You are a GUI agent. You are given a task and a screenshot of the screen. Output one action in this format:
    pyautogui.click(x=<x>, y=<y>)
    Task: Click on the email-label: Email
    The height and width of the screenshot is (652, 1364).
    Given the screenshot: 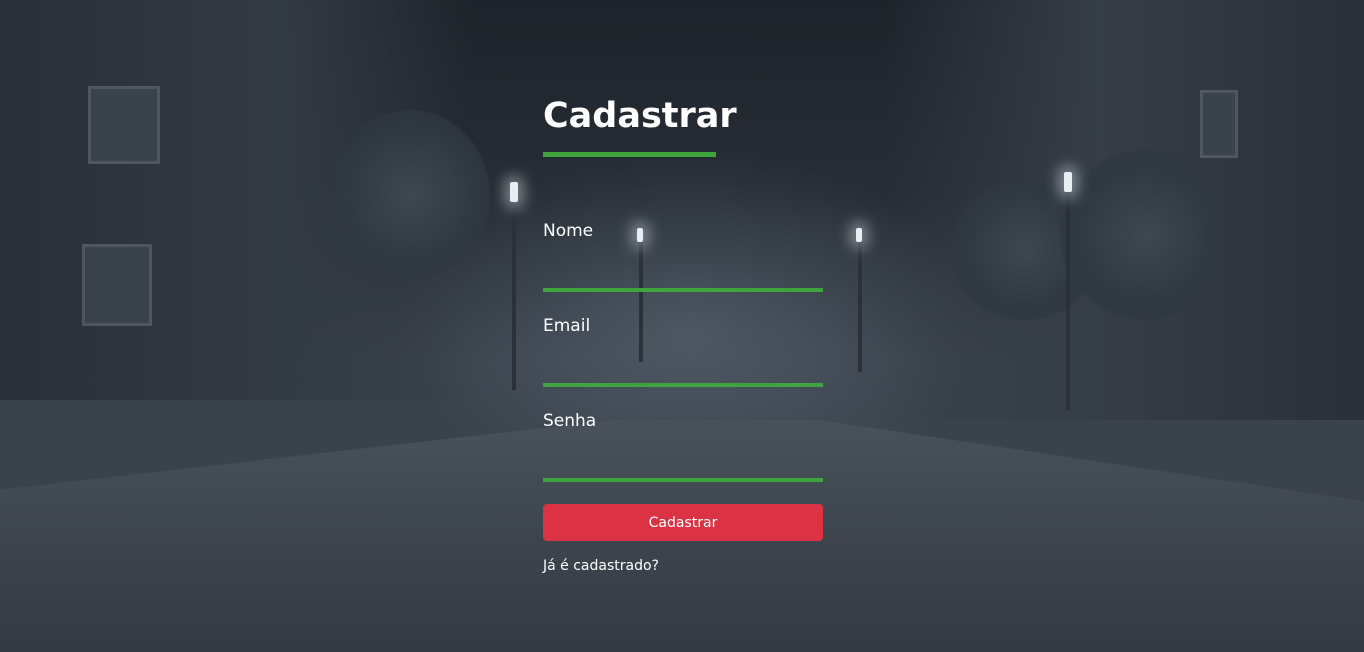 What is the action you would take?
    pyautogui.click(x=567, y=326)
    